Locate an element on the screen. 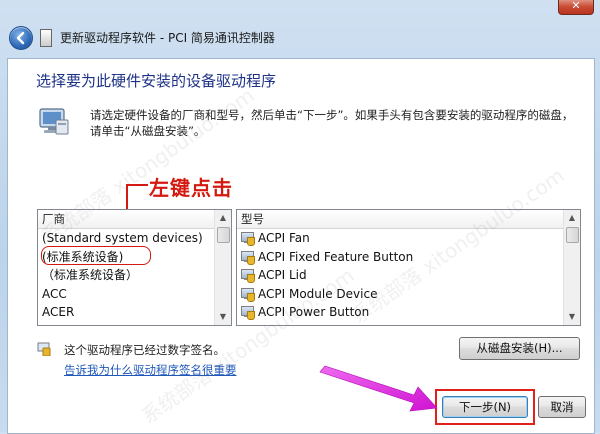 This screenshot has width=600, height=434. pointer-arrow-annotation is located at coordinates (378, 388).